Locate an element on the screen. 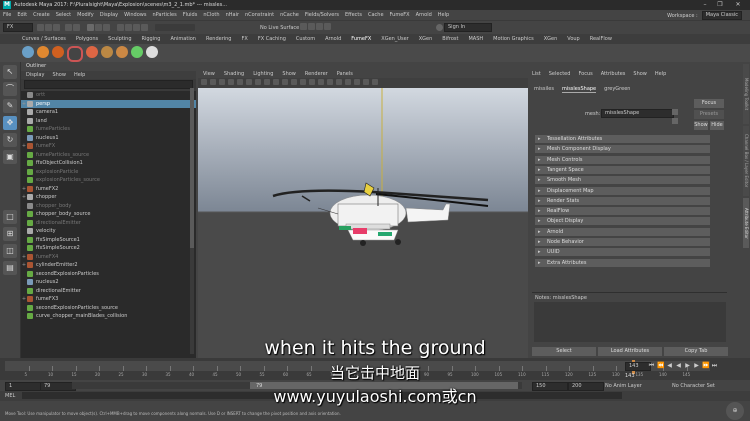 The width and height of the screenshot is (750, 421). fumefx-ui-icon is located at coordinates (152, 52).